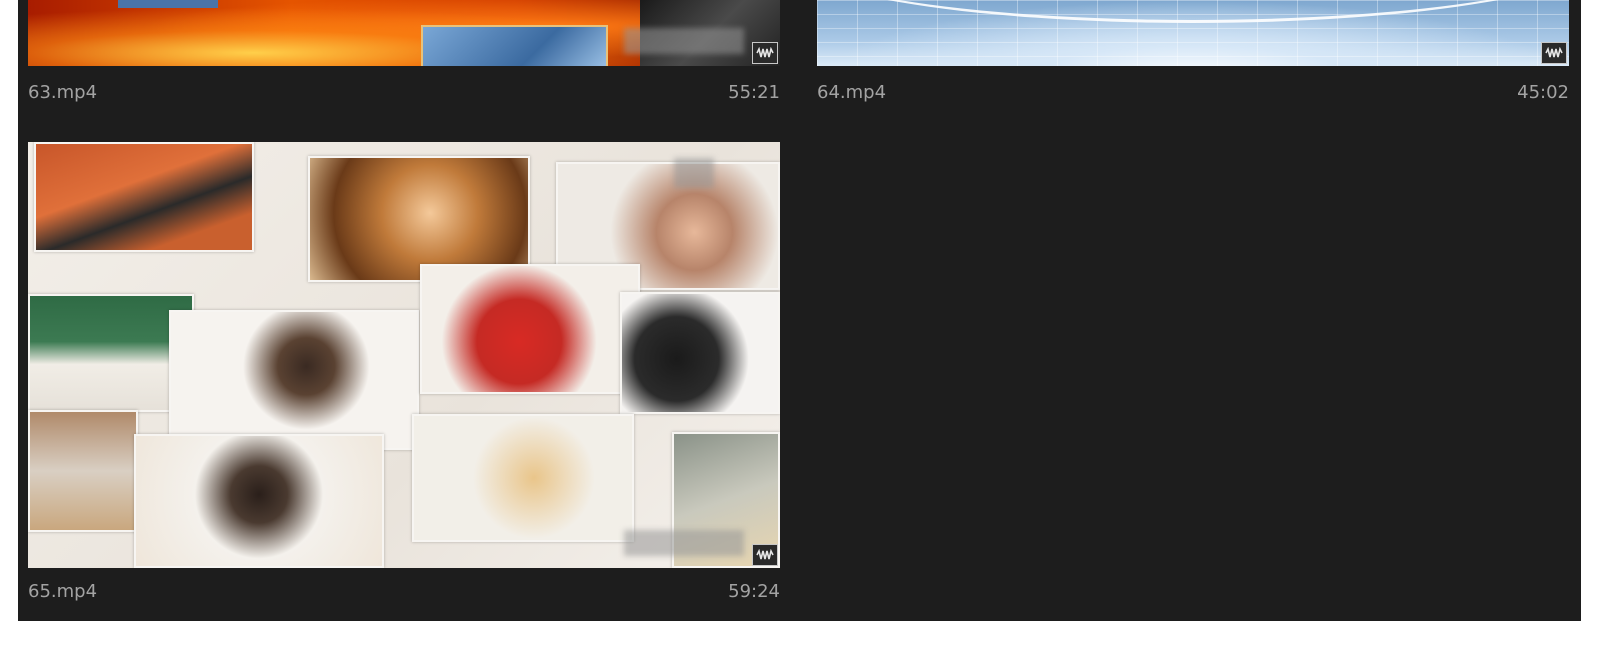 This screenshot has height=671, width=1600. What do you see at coordinates (1543, 92) in the screenshot?
I see `clip-duration: 45:02` at bounding box center [1543, 92].